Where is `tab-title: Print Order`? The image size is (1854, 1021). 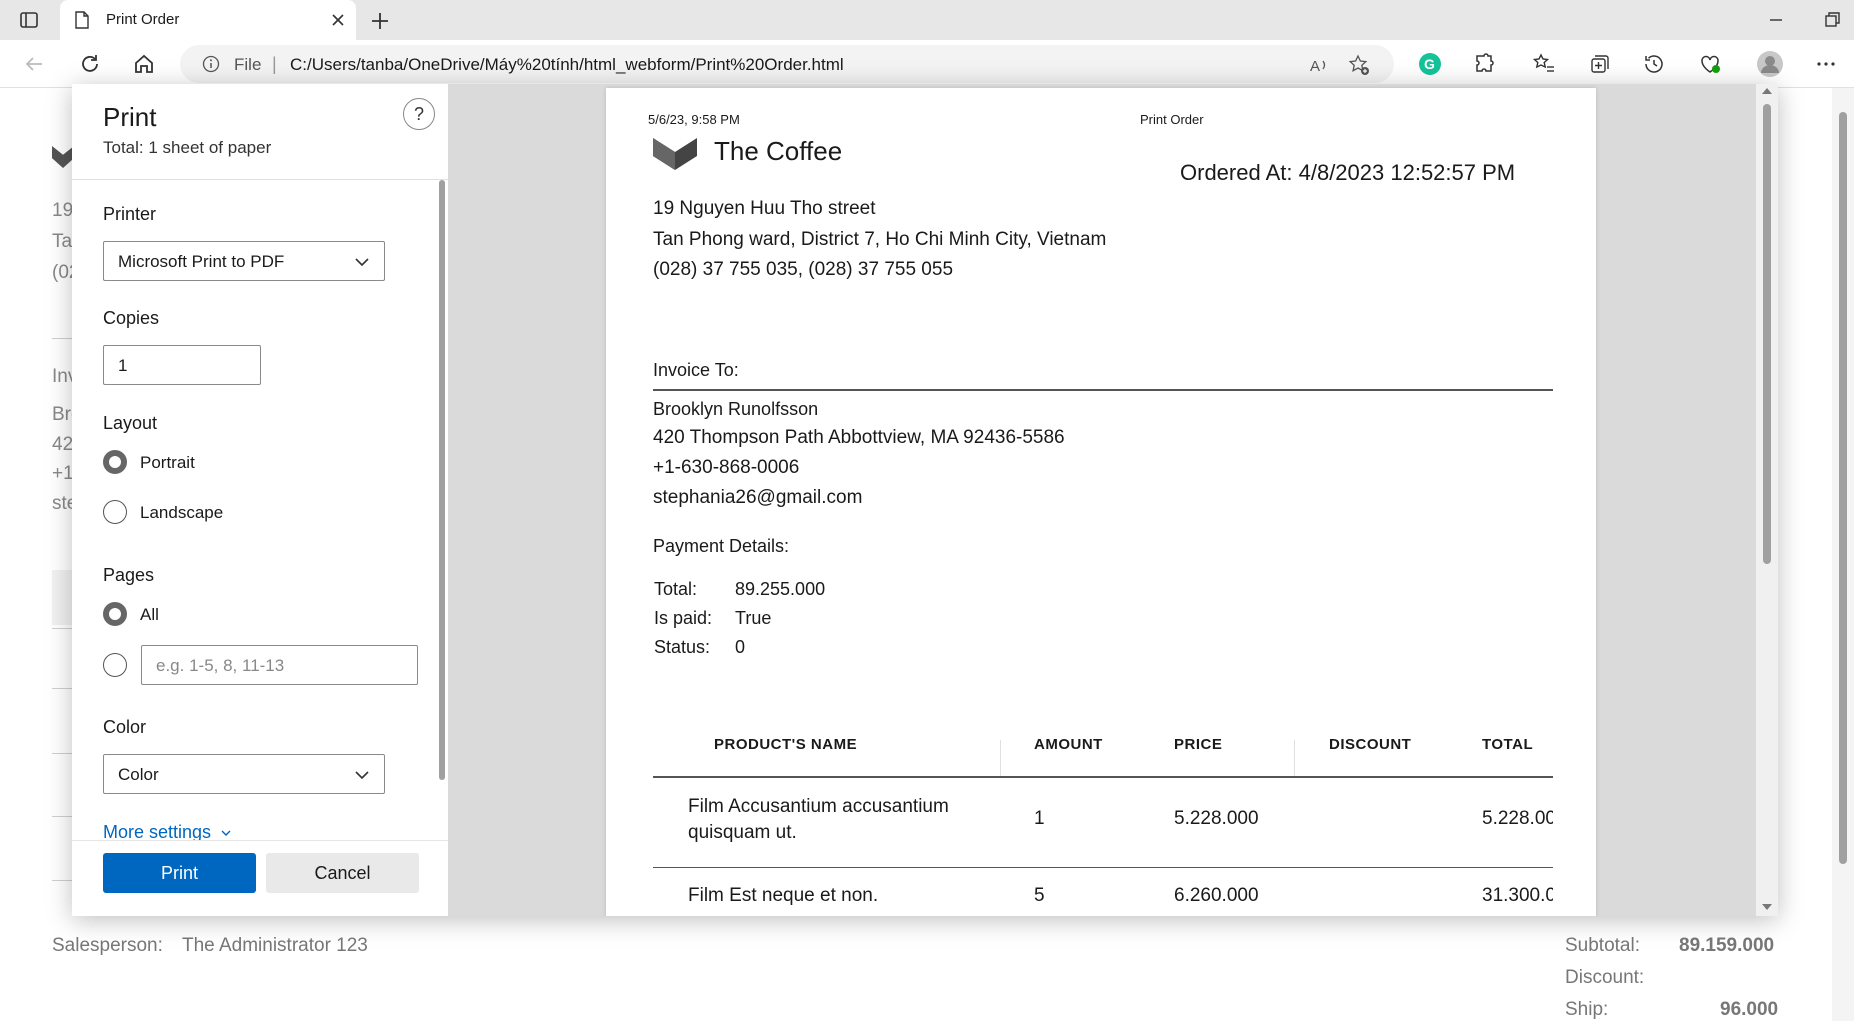
tab-title: Print Order is located at coordinates (143, 19).